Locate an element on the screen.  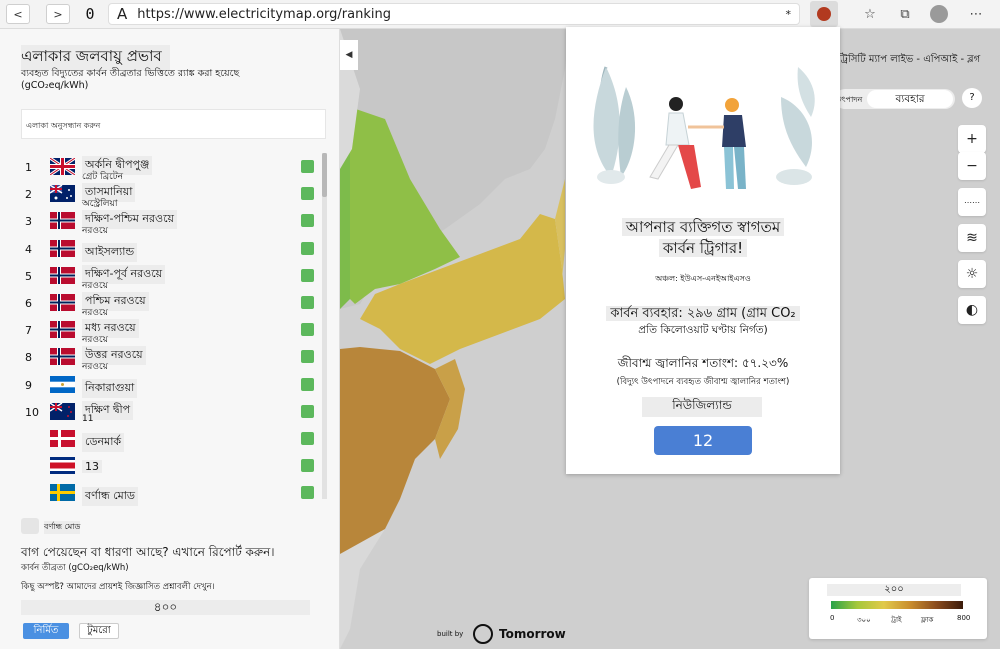
zone-name: ডেনমার্ক is located at coordinates (103, 442).